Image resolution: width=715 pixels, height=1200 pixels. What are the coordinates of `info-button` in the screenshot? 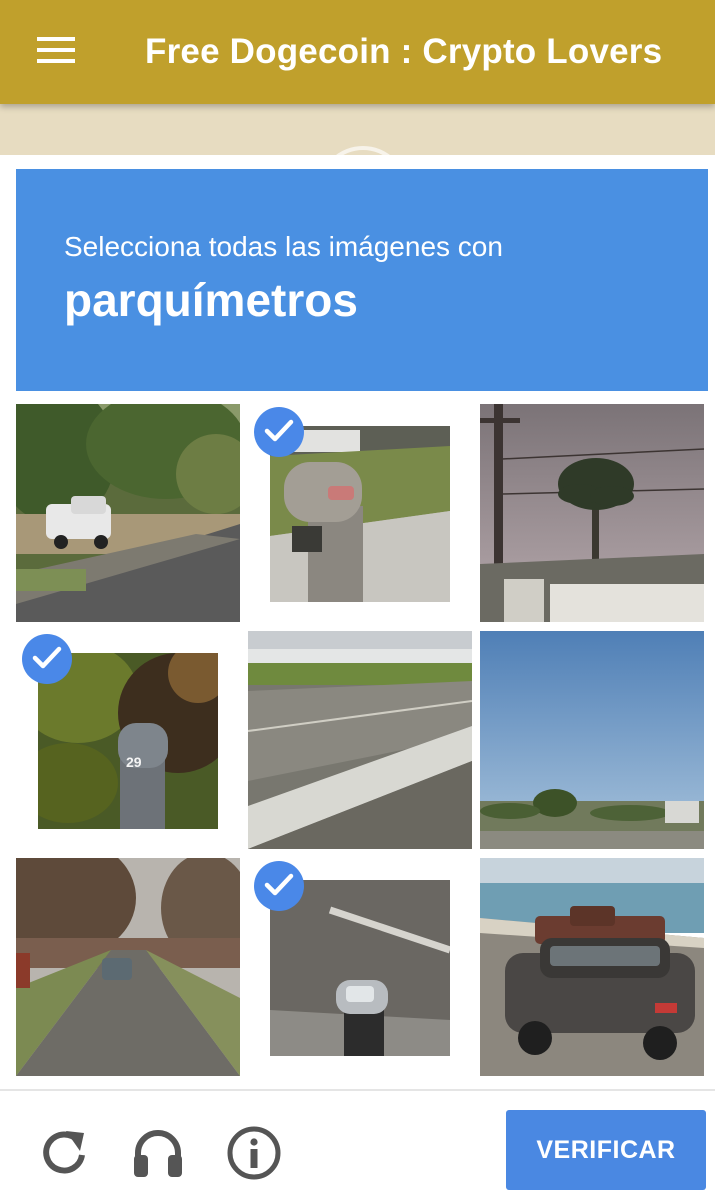 It's located at (254, 1153).